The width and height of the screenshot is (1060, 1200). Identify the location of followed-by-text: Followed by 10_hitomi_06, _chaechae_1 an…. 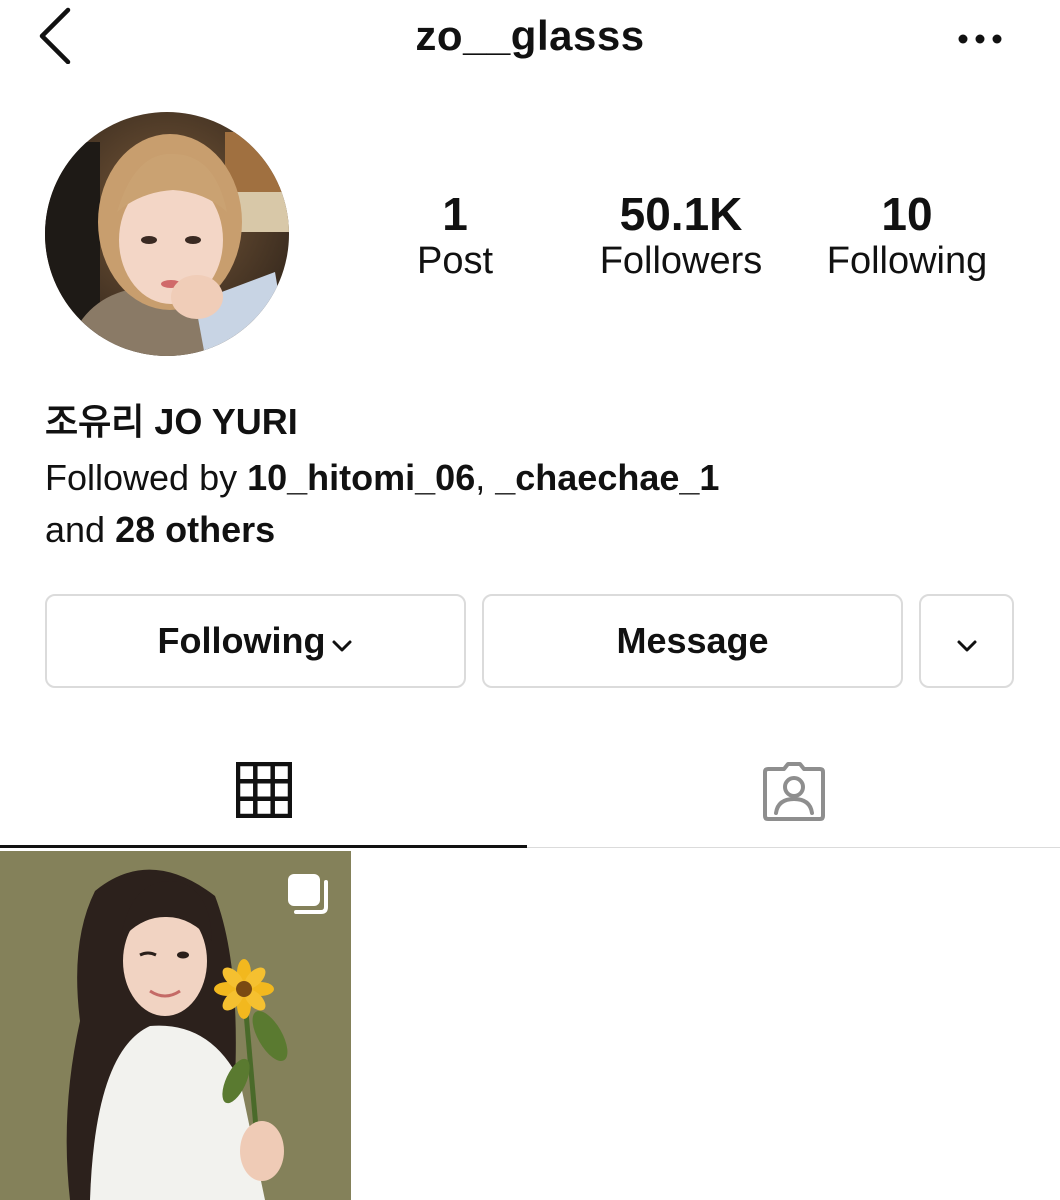
(495, 504).